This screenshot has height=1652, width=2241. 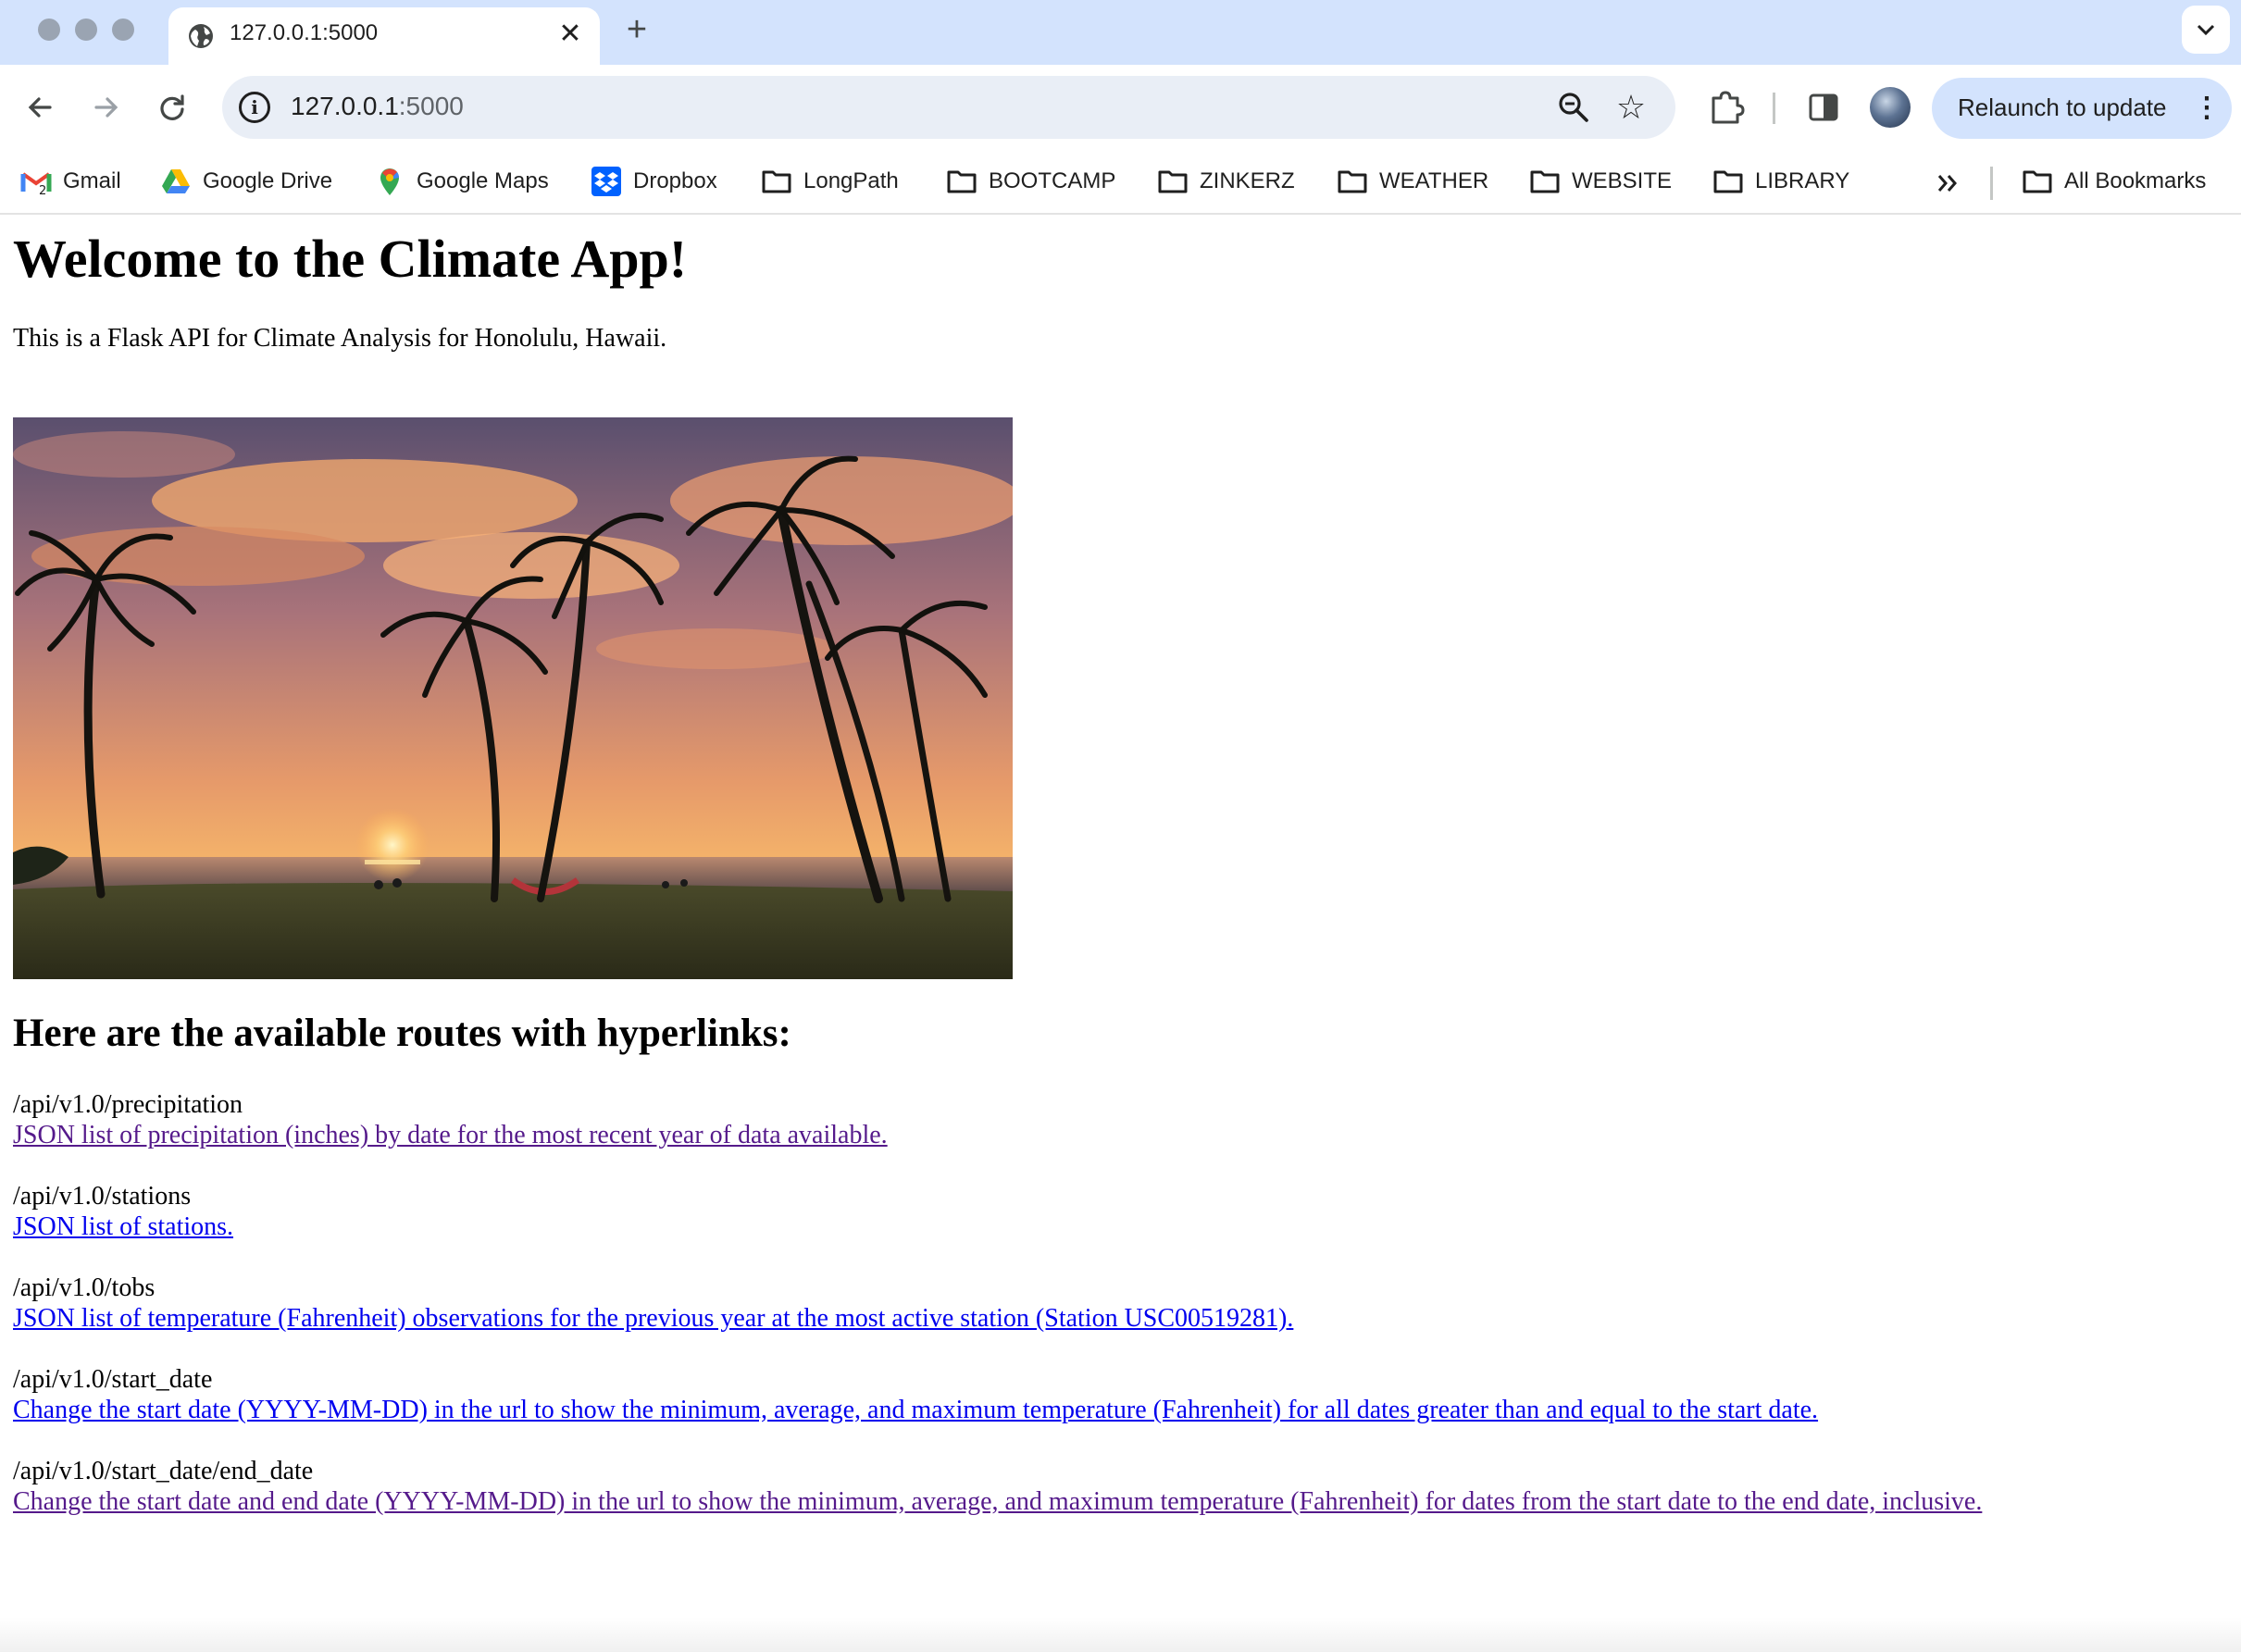 What do you see at coordinates (1890, 107) in the screenshot?
I see `profile-avatar` at bounding box center [1890, 107].